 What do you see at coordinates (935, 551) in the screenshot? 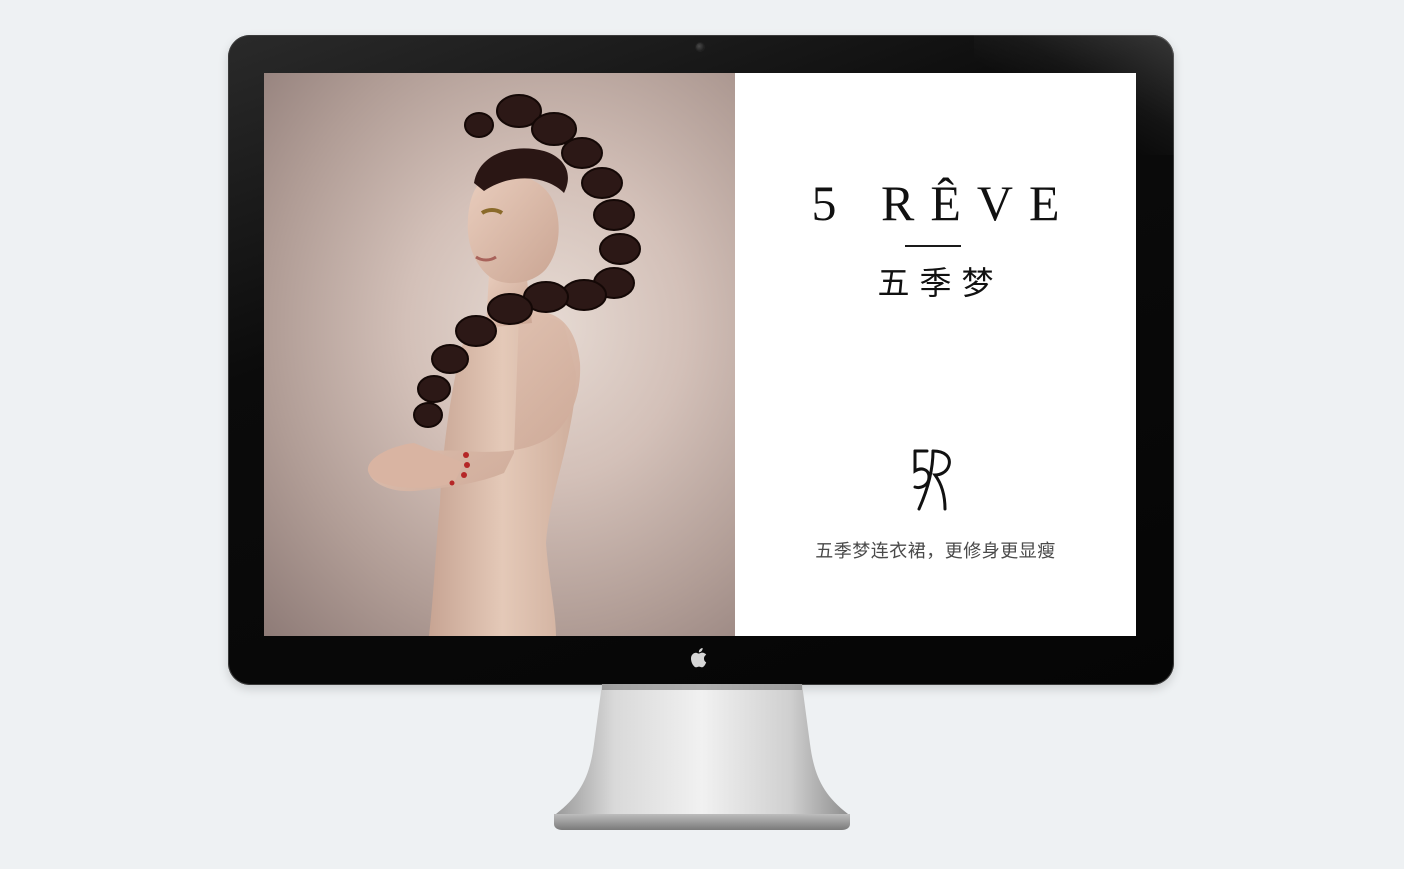
I see `tagline: 五季梦连衣裙，更修身更显瘦` at bounding box center [935, 551].